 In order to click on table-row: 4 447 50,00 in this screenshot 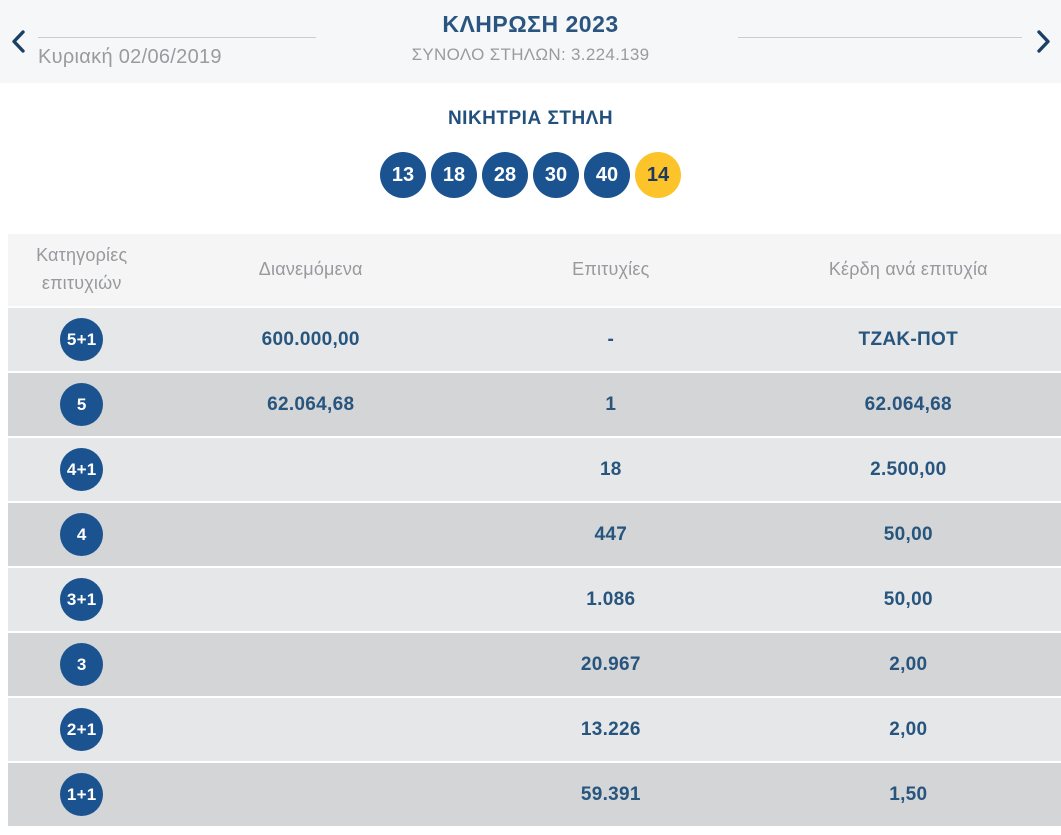, I will do `click(534, 534)`.